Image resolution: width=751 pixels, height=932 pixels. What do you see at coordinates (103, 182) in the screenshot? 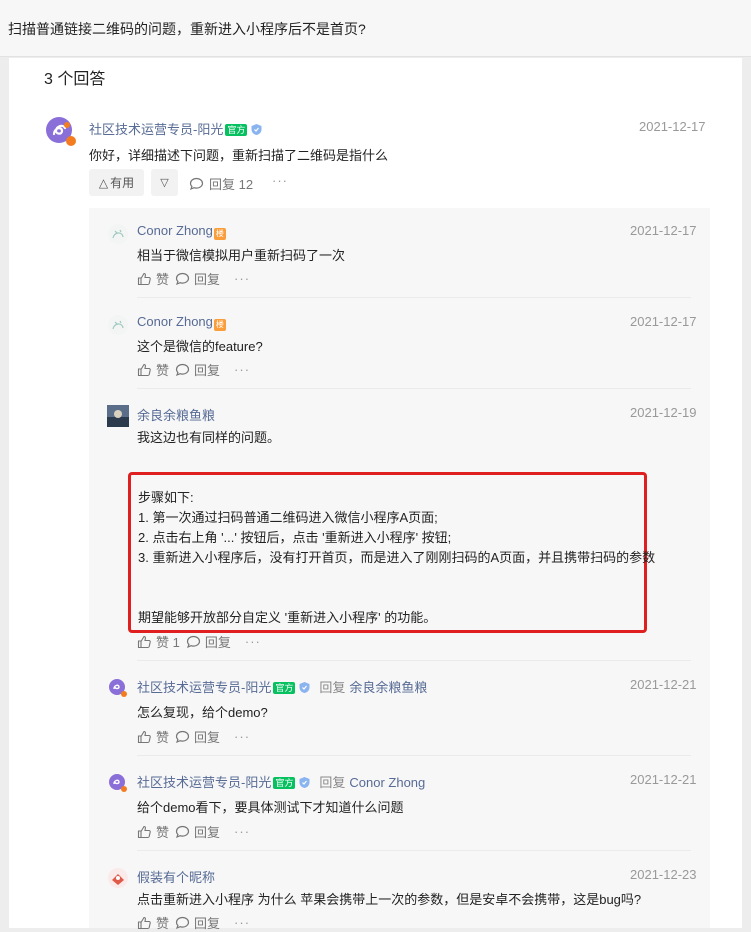
I see `triangle-up-icon: △` at bounding box center [103, 182].